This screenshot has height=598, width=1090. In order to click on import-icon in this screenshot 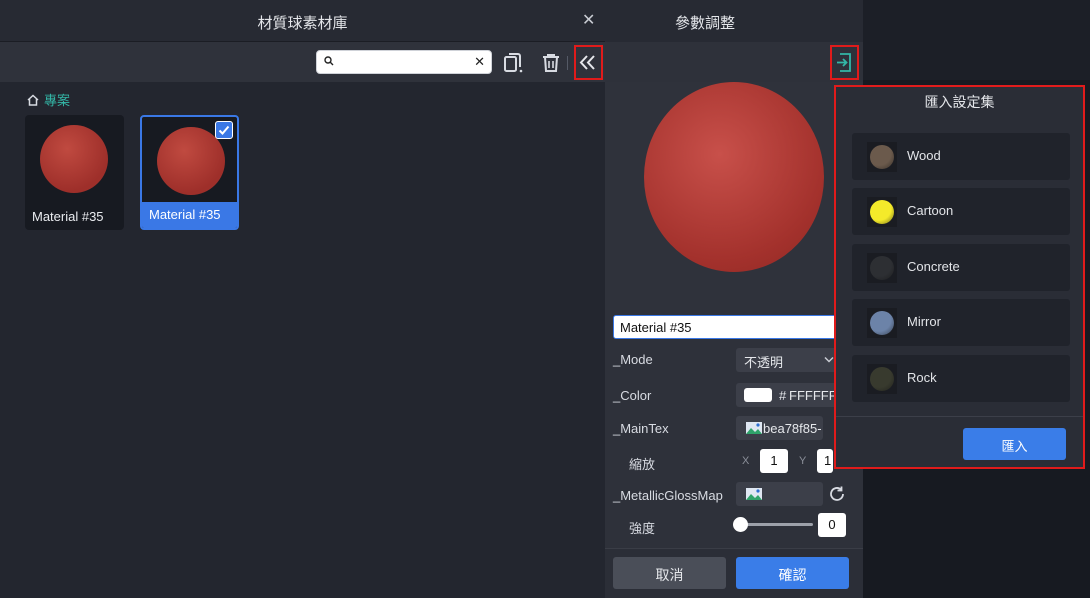, I will do `click(844, 62)`.